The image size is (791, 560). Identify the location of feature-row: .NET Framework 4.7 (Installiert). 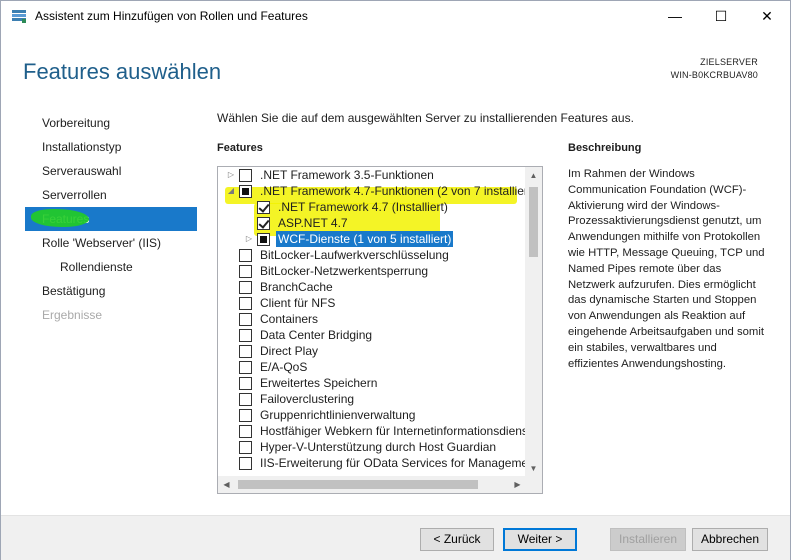
(372, 207).